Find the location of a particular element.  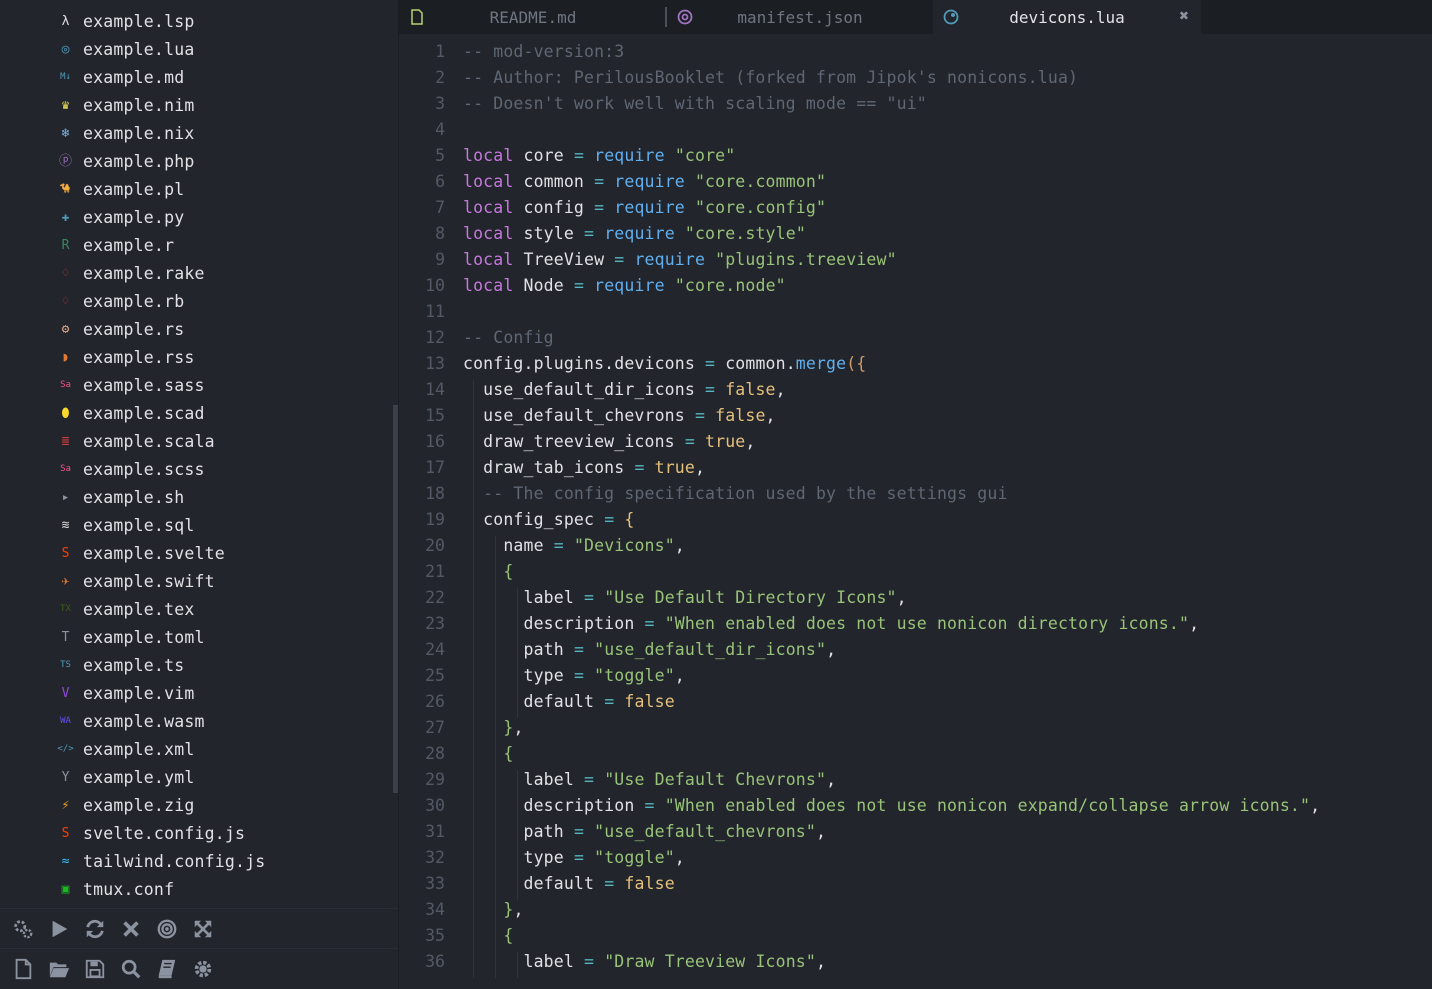

line-number: 19 is located at coordinates (435, 519).